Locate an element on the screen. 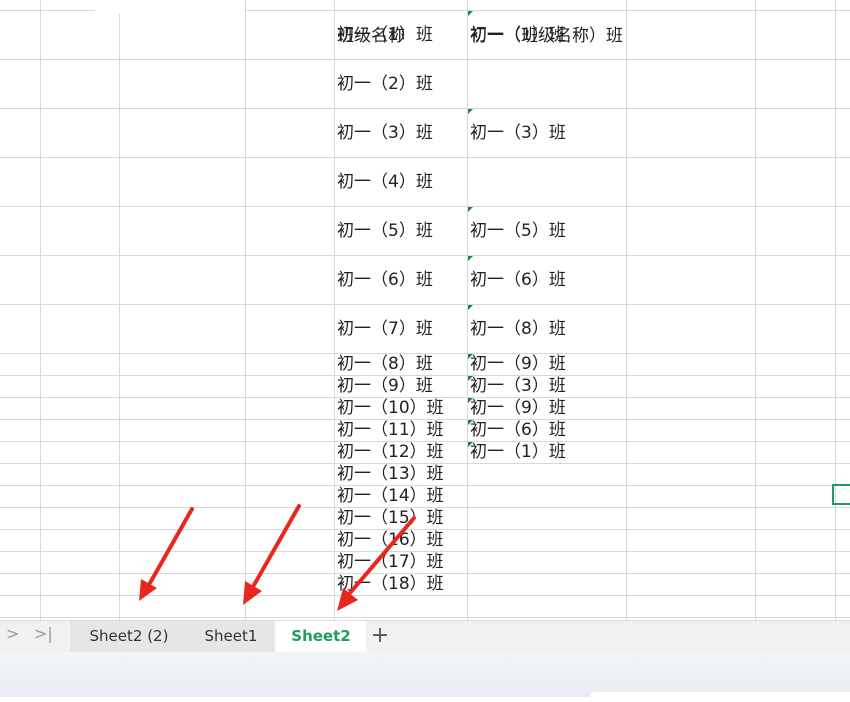 Image resolution: width=850 pixels, height=702 pixels. cell-class-name: 初一（2）班 is located at coordinates (385, 84).